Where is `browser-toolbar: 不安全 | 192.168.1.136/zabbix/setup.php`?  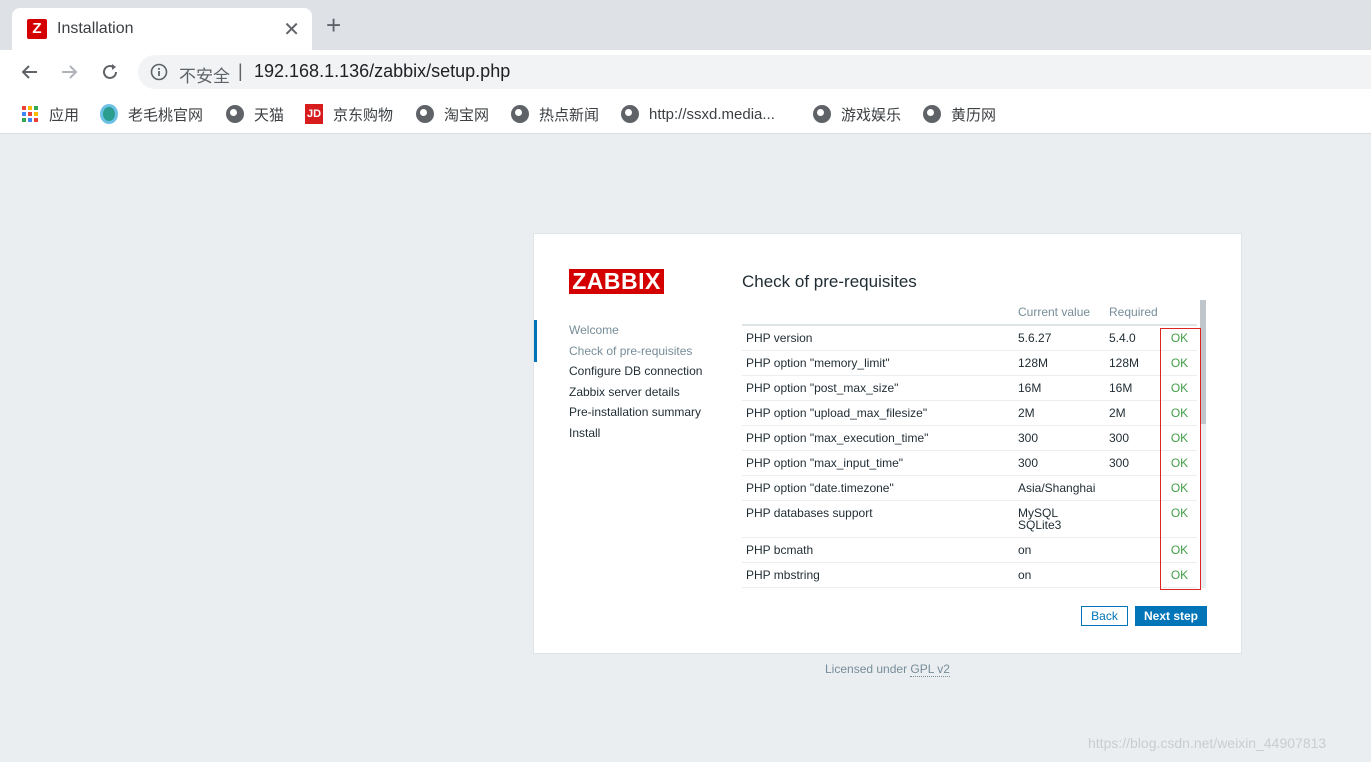 browser-toolbar: 不安全 | 192.168.1.136/zabbix/setup.php is located at coordinates (685, 72).